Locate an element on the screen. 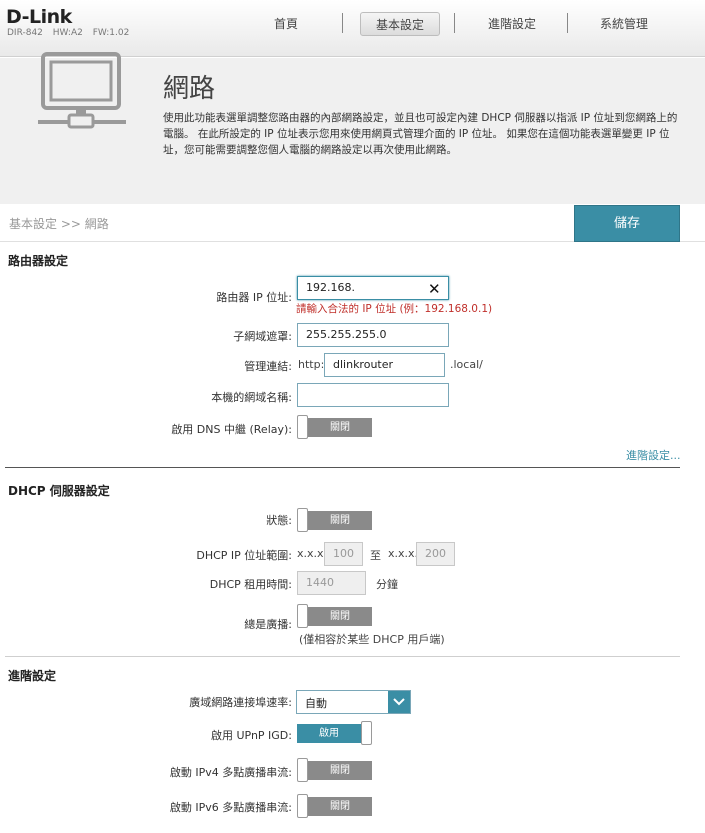 The image size is (705, 833). ipv4-multicast-toggle: 關閉 is located at coordinates (335, 770).